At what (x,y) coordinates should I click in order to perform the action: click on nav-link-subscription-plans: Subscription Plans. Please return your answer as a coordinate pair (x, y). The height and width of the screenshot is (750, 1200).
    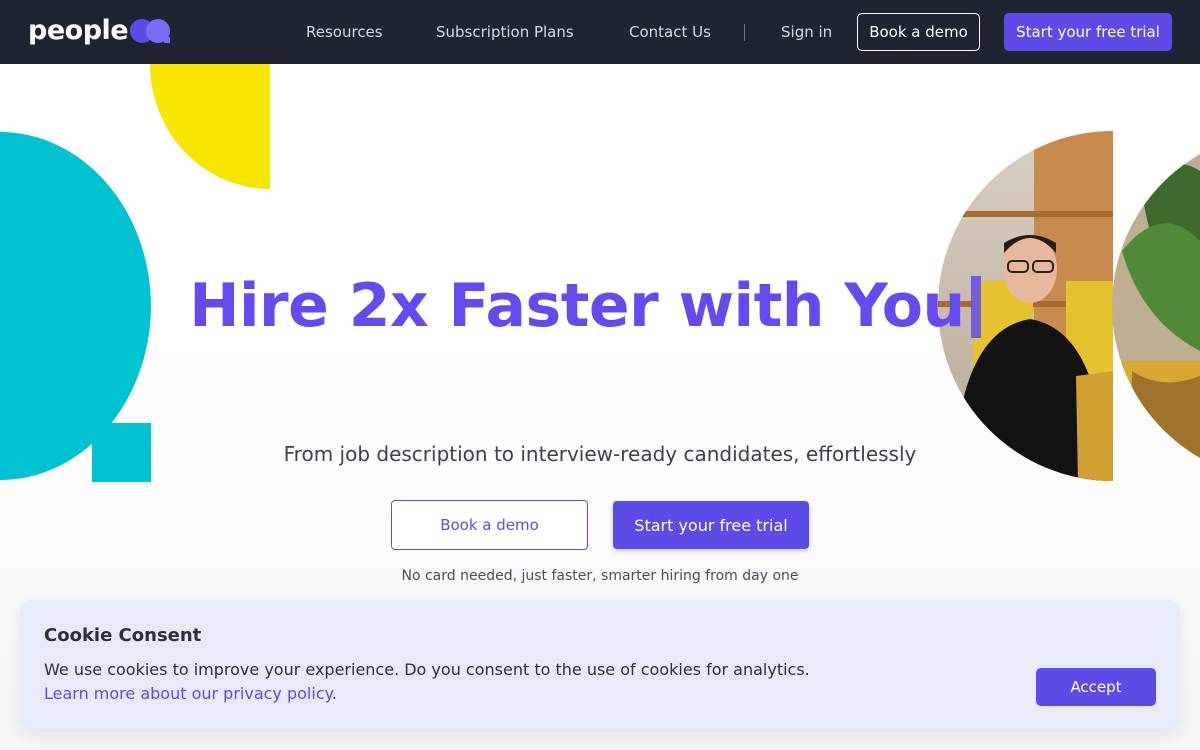
    Looking at the image, I should click on (505, 32).